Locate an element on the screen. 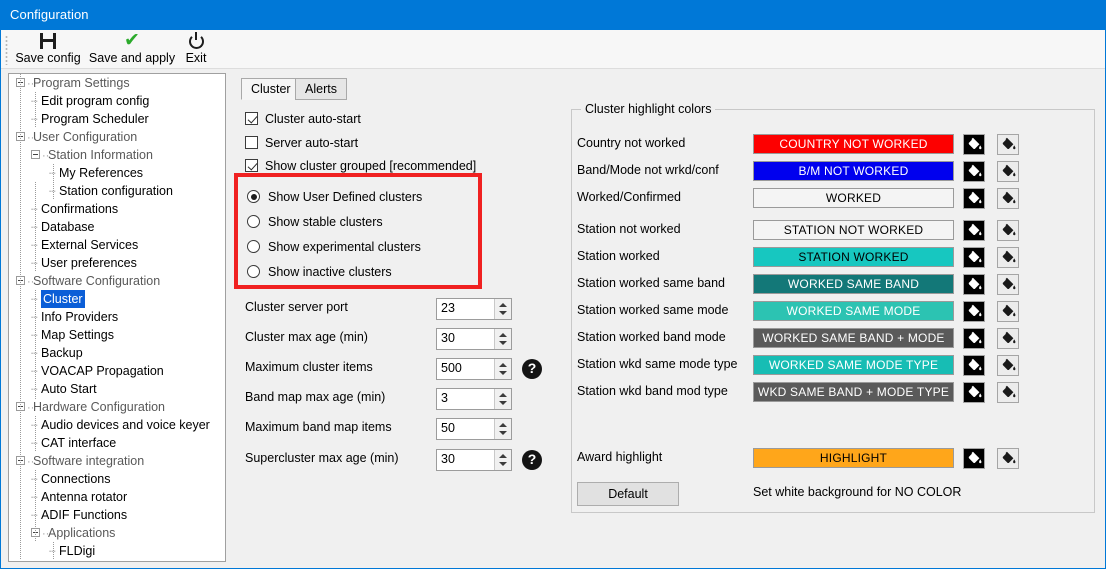  tree-item-auto-start: ┄Auto Start is located at coordinates (117, 389).